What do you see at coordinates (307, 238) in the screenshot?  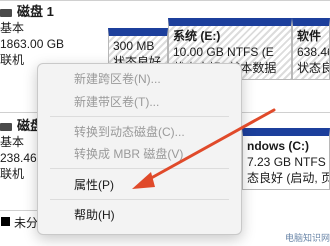 I see `watermark: 电脑知识网` at bounding box center [307, 238].